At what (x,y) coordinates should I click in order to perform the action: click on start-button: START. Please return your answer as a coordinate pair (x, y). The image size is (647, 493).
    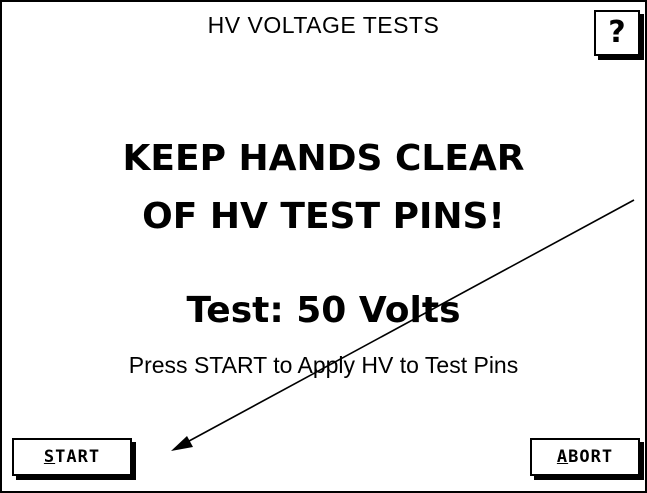
    Looking at the image, I should click on (72, 457).